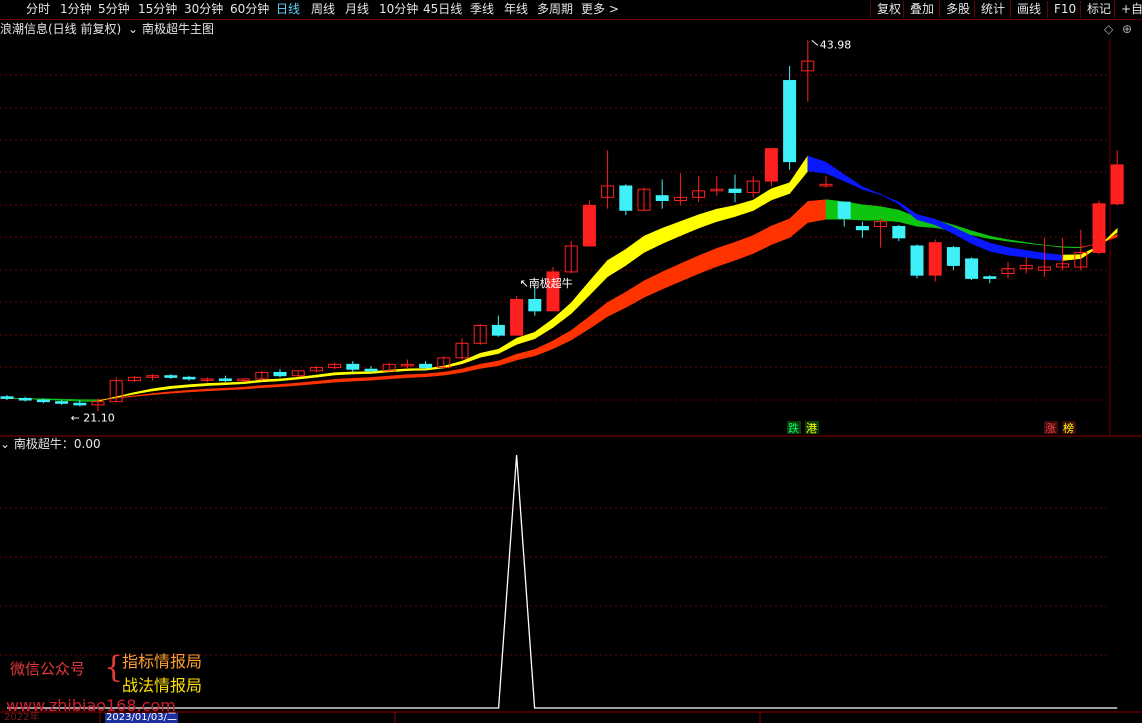 This screenshot has width=1142, height=723. Describe the element at coordinates (162, 661) in the screenshot. I see `watermark-line1: 指标情报局` at that location.